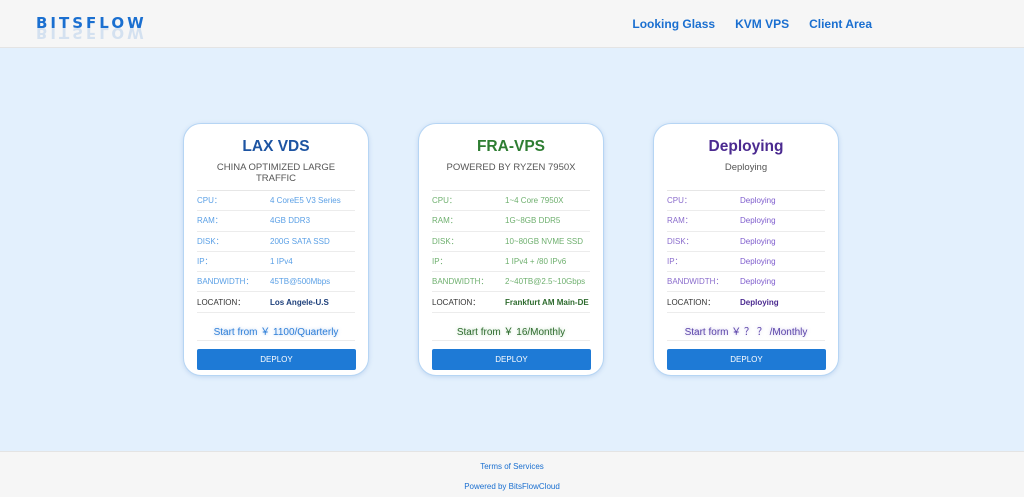  I want to click on spec-row-disk: DISK： Deploying, so click(746, 242).